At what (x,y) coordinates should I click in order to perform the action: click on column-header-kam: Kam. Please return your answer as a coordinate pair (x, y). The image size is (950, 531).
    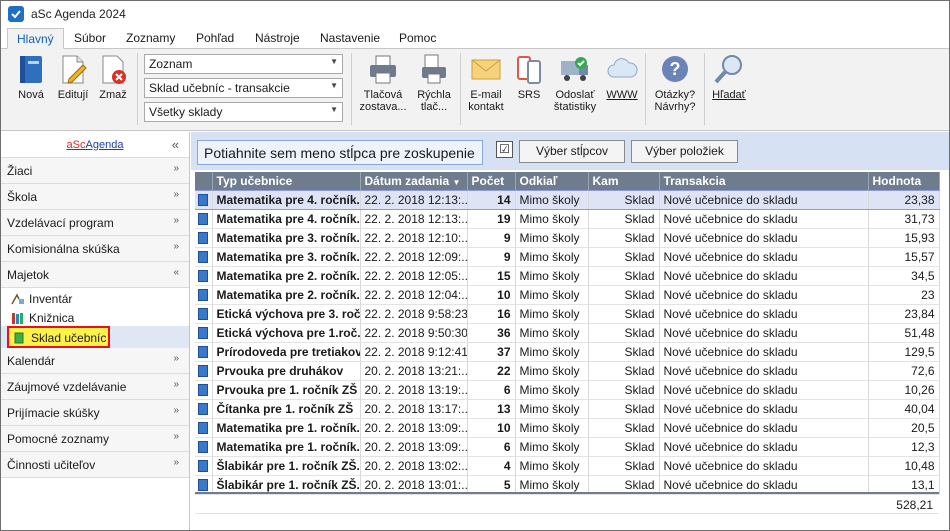
    Looking at the image, I should click on (624, 181).